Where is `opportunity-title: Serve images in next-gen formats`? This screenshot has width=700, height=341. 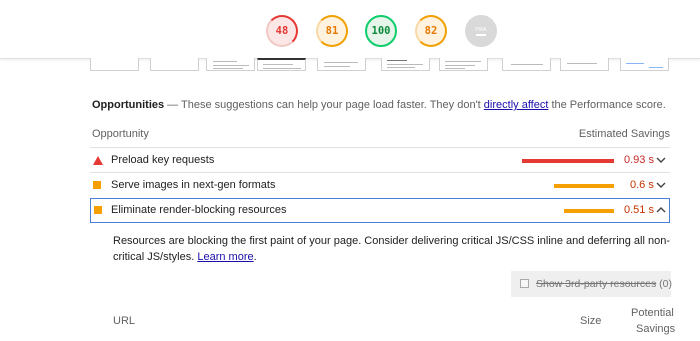
opportunity-title: Serve images in next-gen formats is located at coordinates (193, 185).